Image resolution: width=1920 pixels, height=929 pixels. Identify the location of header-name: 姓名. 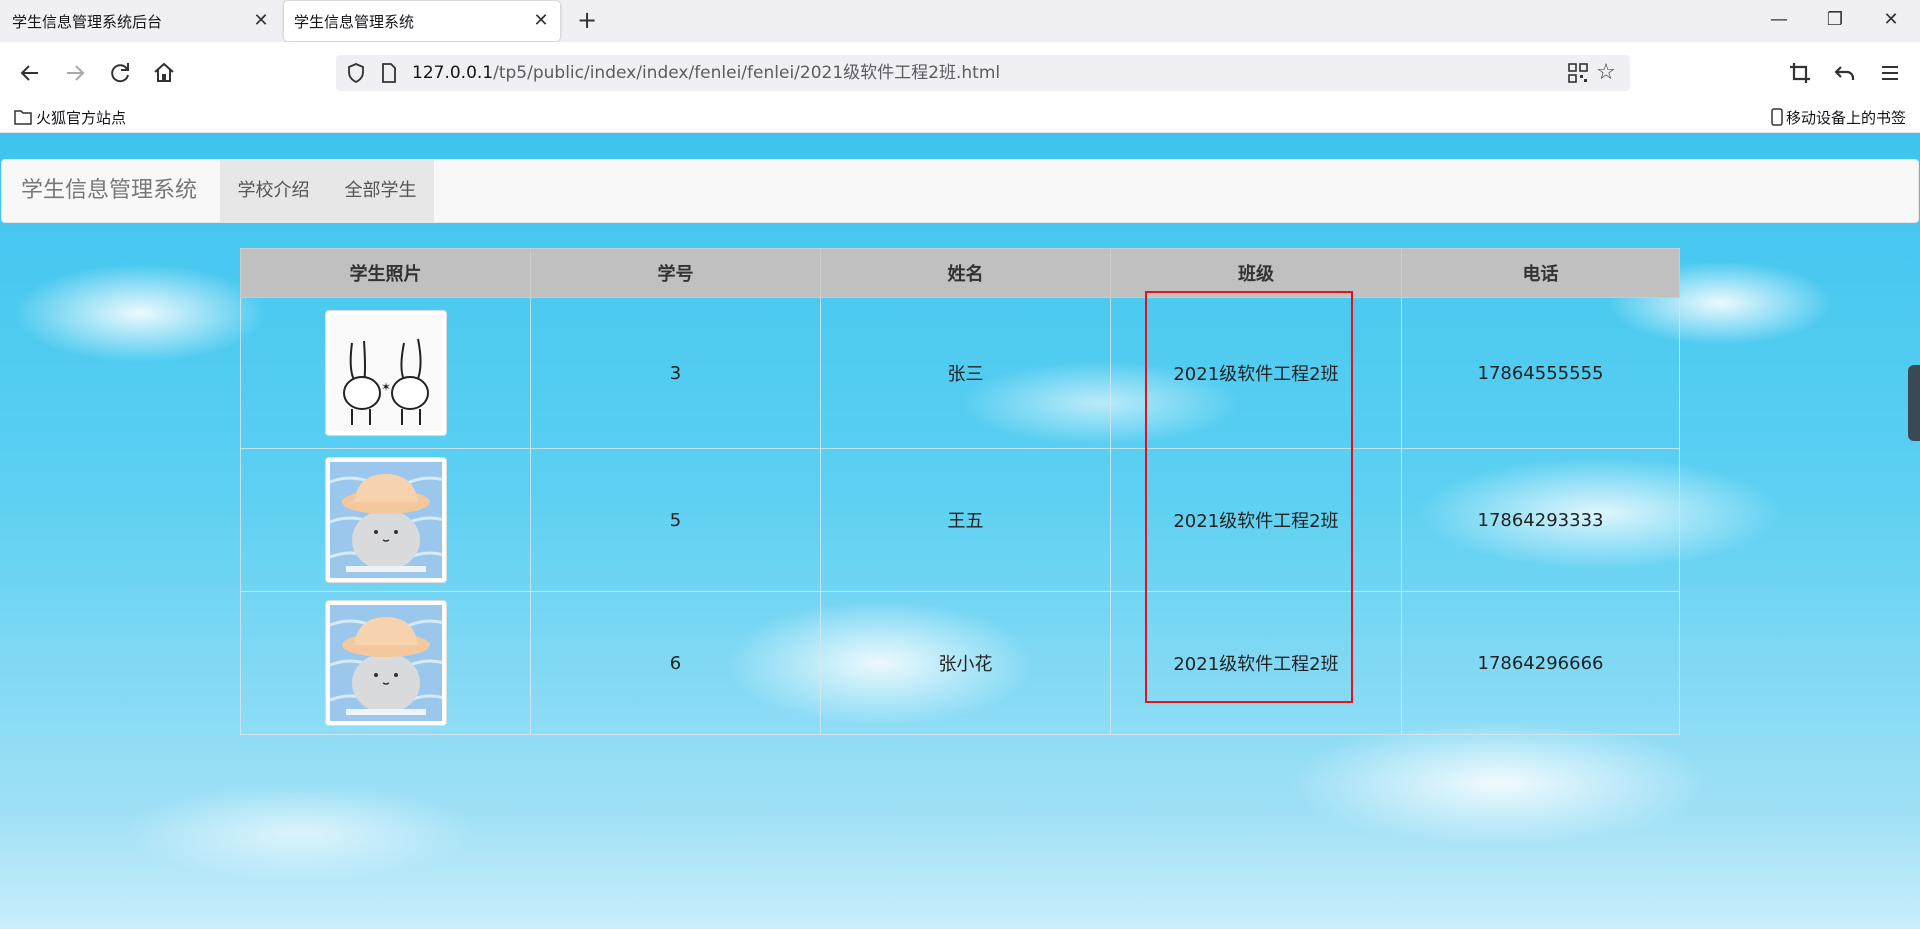
(965, 273).